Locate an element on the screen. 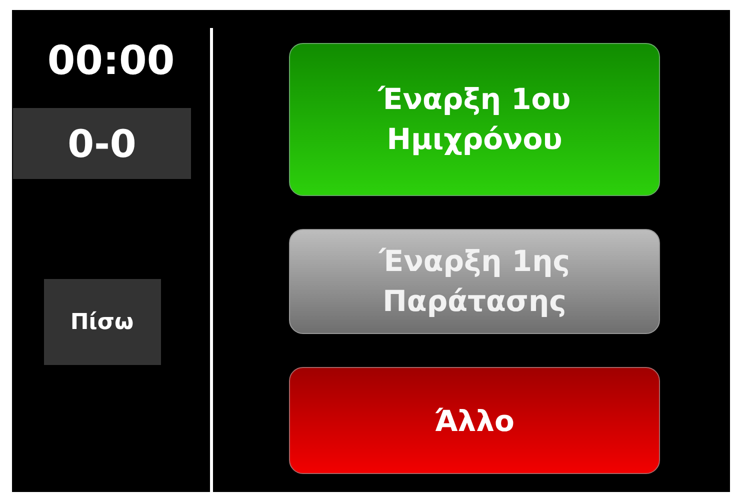 The width and height of the screenshot is (742, 500). back-button: Πίσω is located at coordinates (102, 322).